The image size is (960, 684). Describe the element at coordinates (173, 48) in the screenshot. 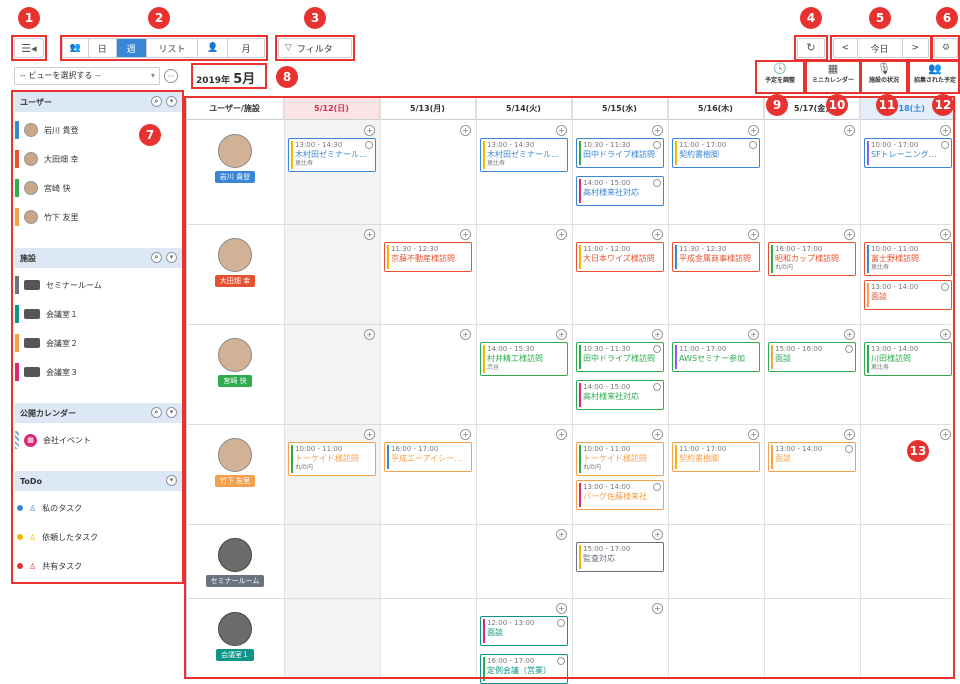

I see `view-list-button: リスト` at that location.